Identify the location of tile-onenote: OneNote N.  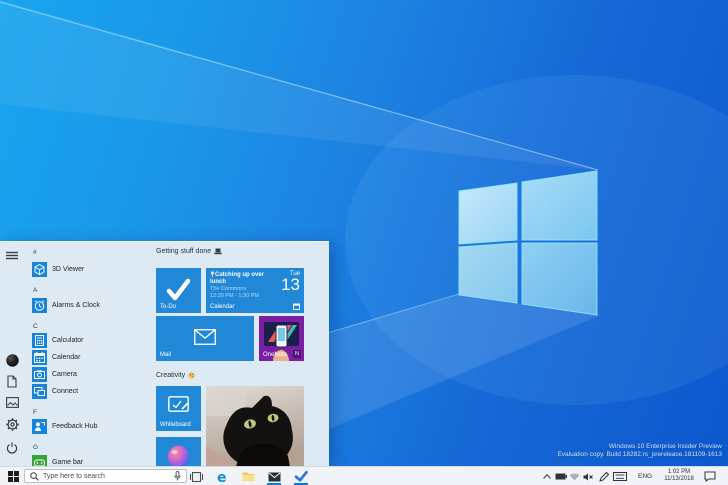
(281, 338).